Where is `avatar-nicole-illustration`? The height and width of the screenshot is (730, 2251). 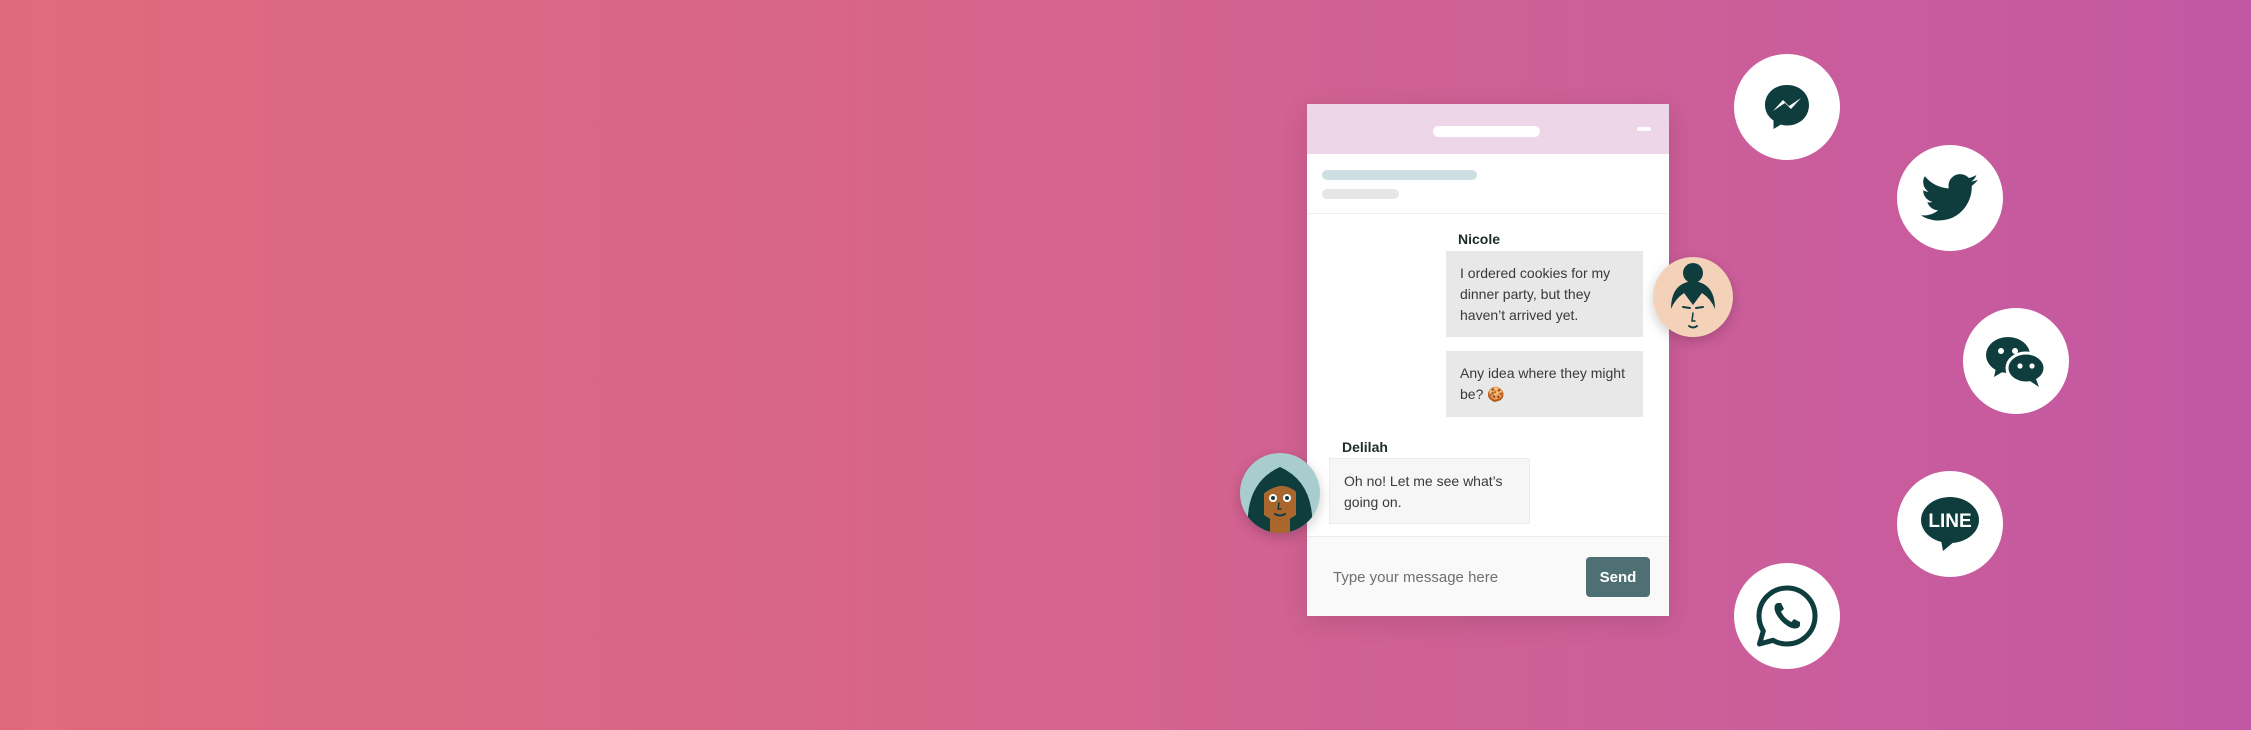 avatar-nicole-illustration is located at coordinates (1693, 297).